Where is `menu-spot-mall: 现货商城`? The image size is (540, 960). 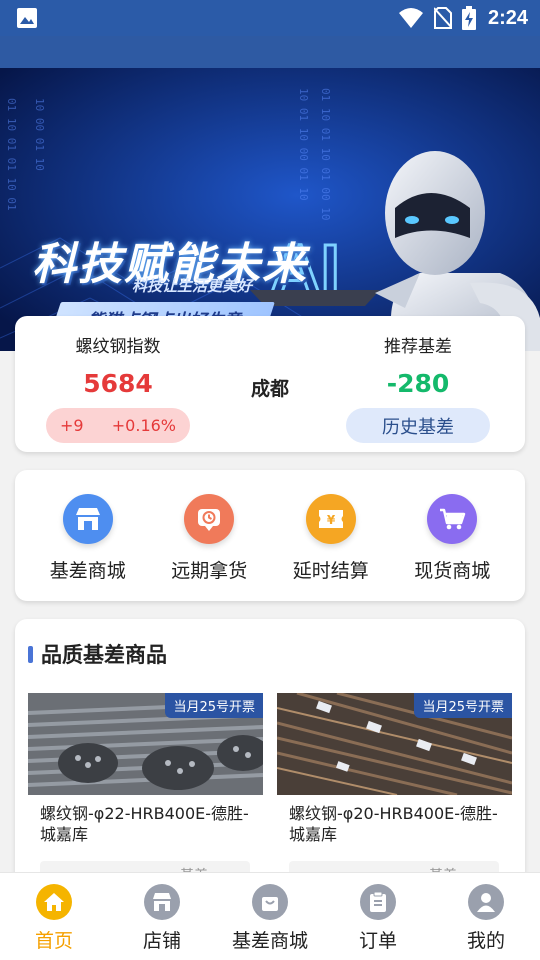 menu-spot-mall: 现货商城 is located at coordinates (452, 535).